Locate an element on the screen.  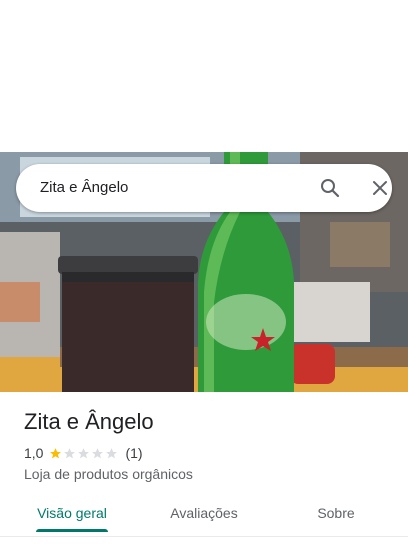
rating-row: 1,0 (1) is located at coordinates (83, 453).